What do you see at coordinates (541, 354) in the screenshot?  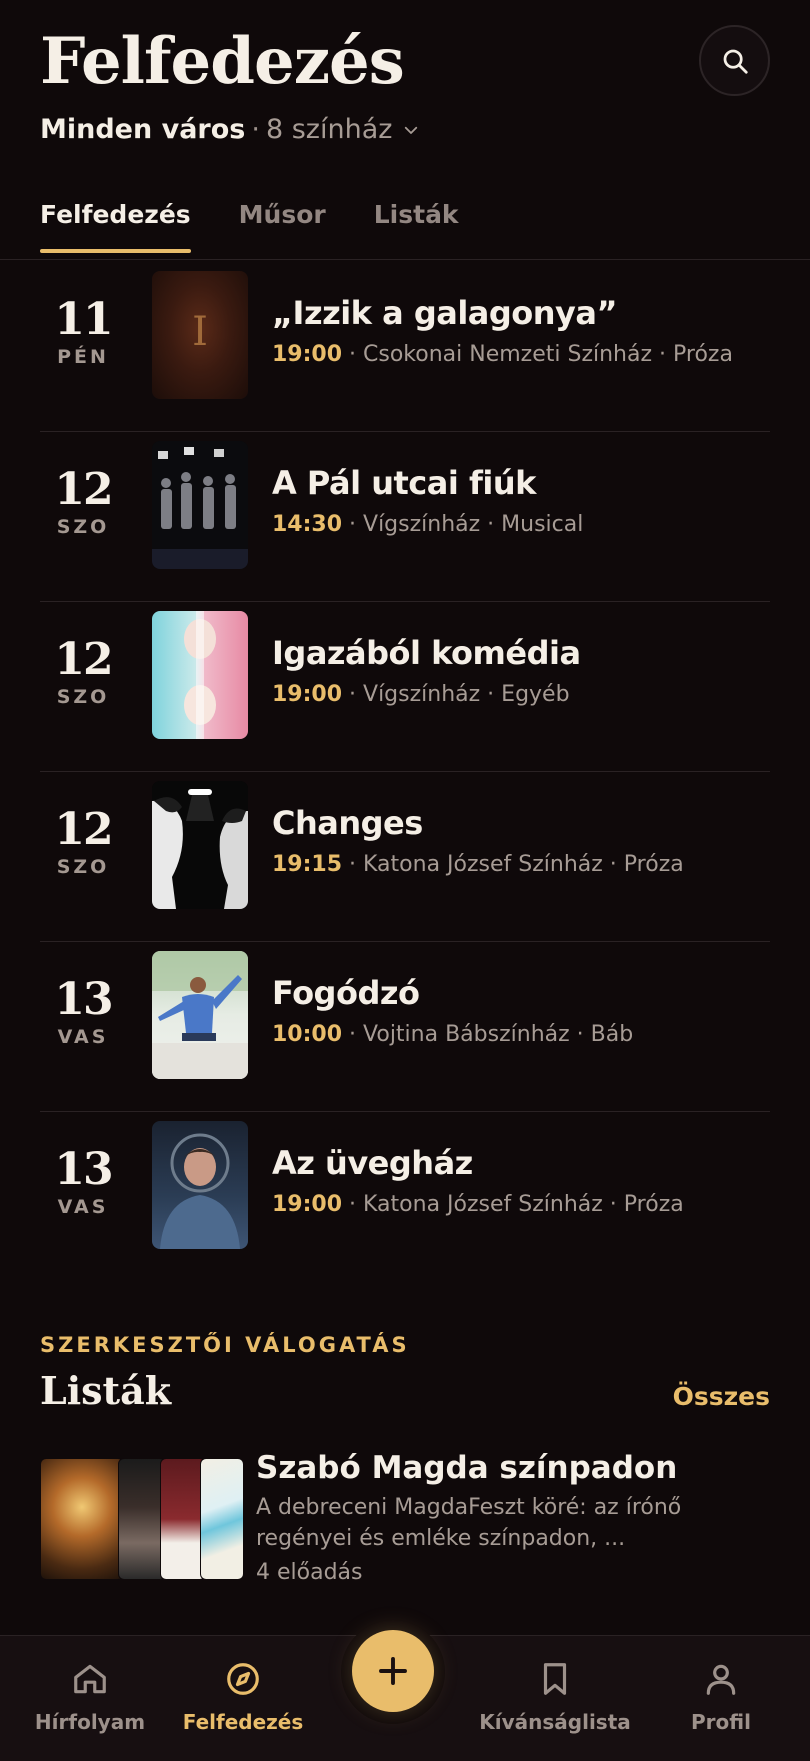 I see `event-details: · Csokonai Nemzeti Színház · Próza` at bounding box center [541, 354].